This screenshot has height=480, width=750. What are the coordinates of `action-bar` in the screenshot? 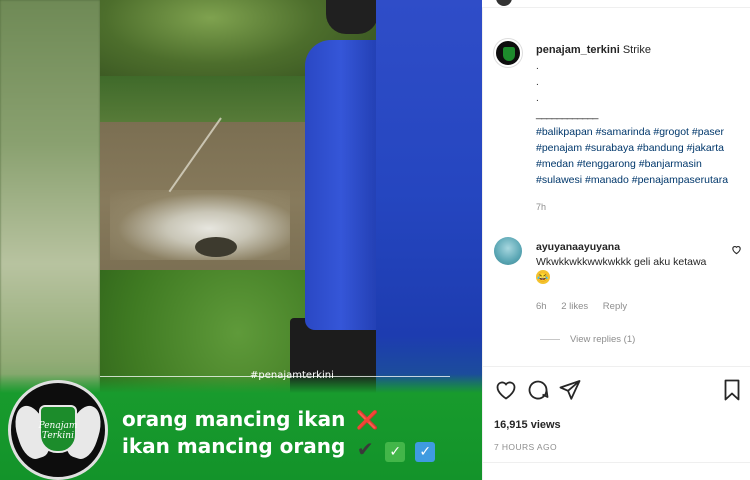 It's located at (619, 391).